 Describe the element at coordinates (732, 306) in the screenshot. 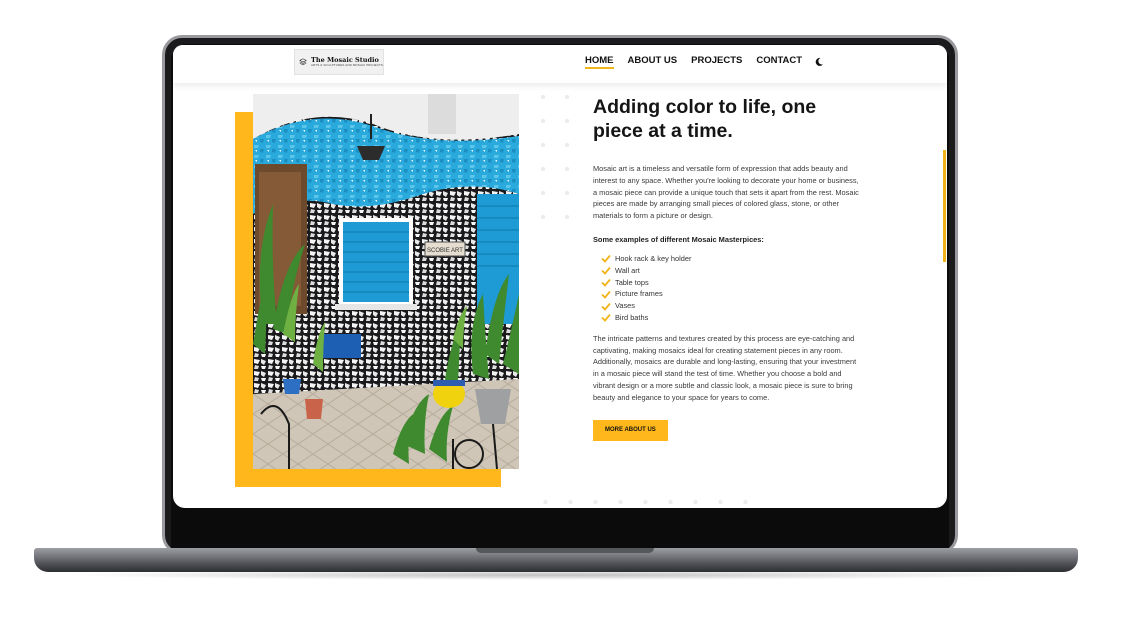

I see `list-item: Vases` at that location.